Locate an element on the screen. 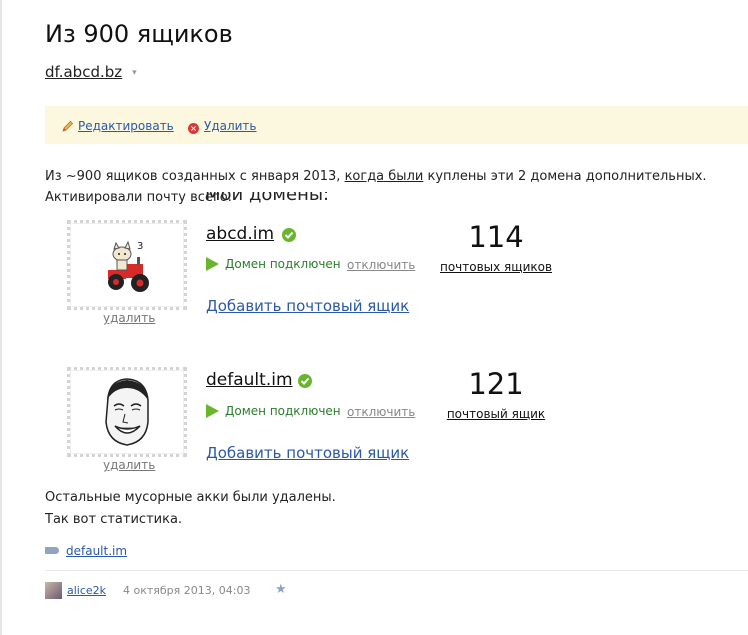 Image resolution: width=748 pixels, height=635 pixels. author-link: alice2k is located at coordinates (86, 590).